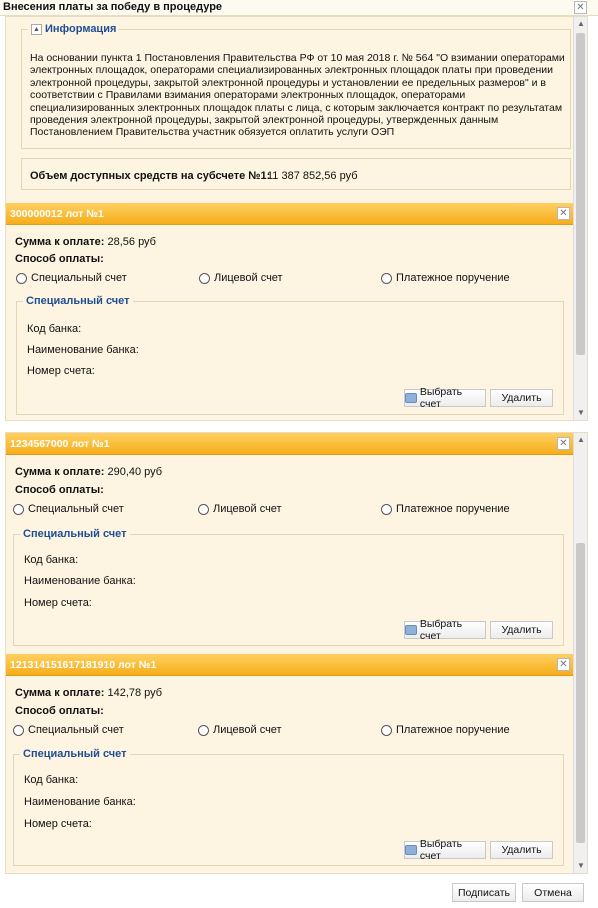 The height and width of the screenshot is (908, 598). I want to click on collapse-toggle-icon: ▲, so click(36, 29).